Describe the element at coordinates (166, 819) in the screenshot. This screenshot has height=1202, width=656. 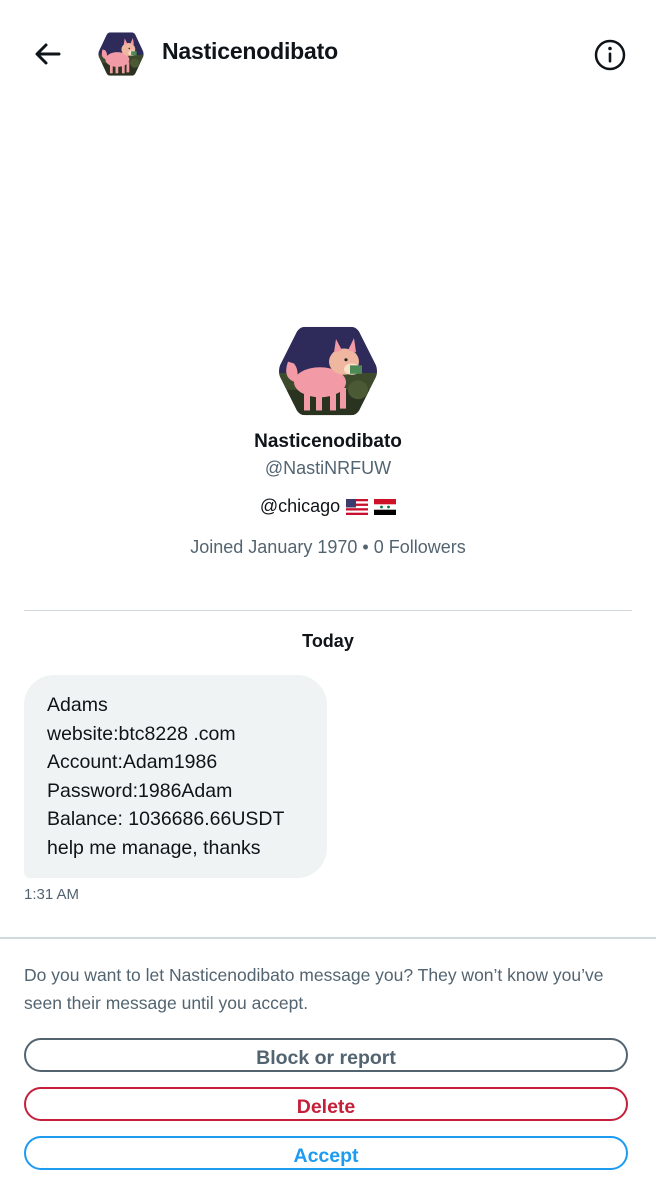
I see `message-line: Balance: 1036686.66USDT` at that location.